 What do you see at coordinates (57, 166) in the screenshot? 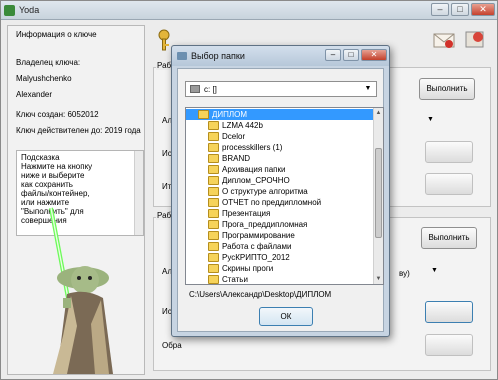
I see `hint-line: Нажмите на кнопку` at bounding box center [57, 166].